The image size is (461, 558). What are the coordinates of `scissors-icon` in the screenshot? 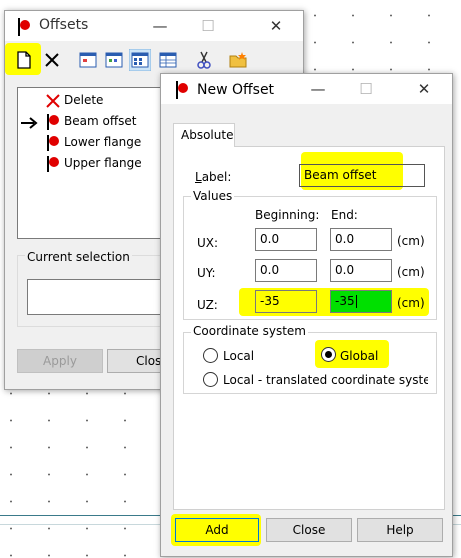 It's located at (204, 60).